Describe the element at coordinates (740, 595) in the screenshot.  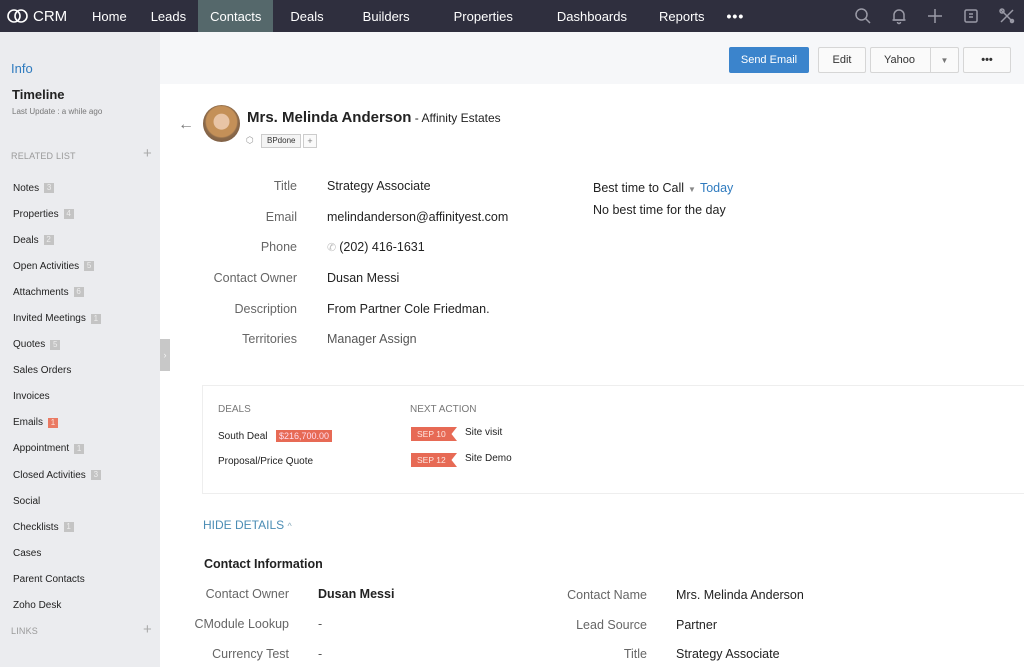
I see `detail-contact-name-value: Mrs. Melinda Anderson` at that location.